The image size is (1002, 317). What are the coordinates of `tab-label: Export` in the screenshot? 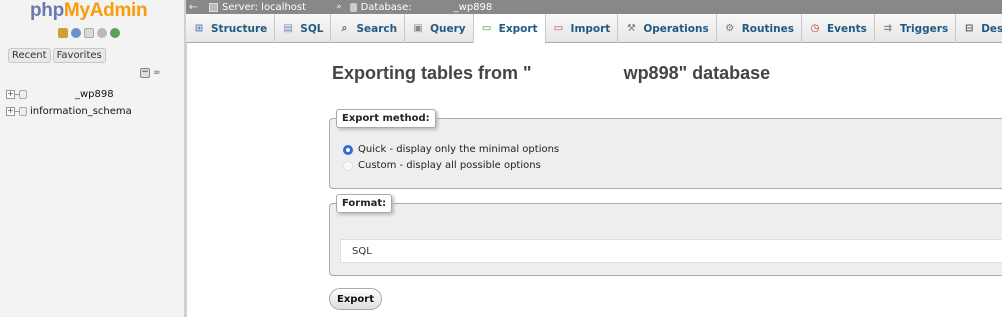 It's located at (518, 28).